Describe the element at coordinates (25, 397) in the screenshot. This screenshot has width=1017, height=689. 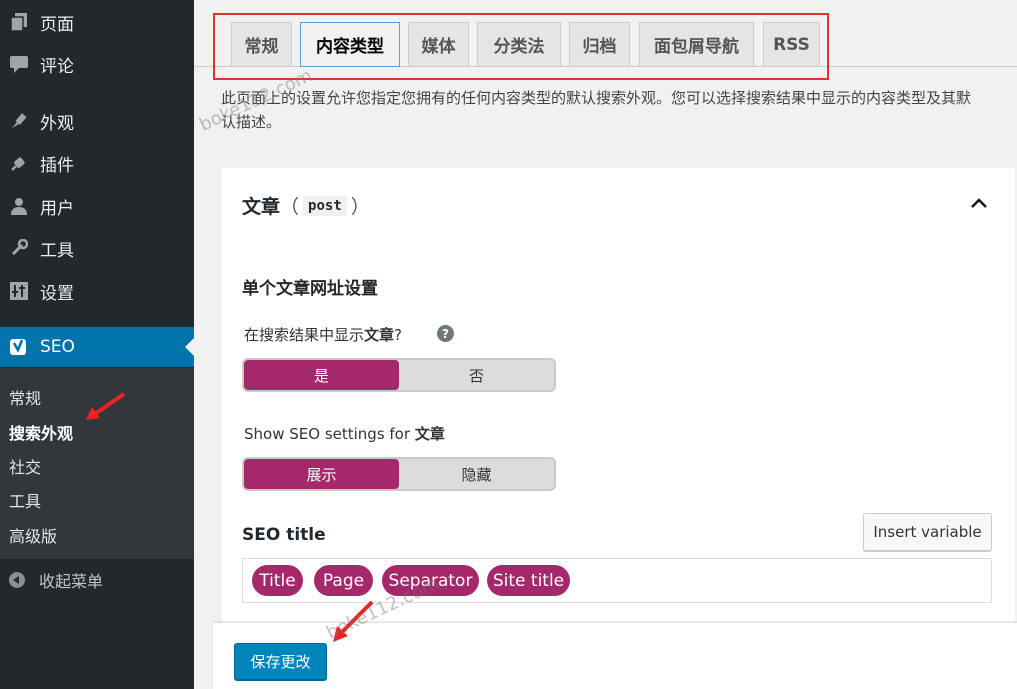
I see `submenu-item-general: 常规` at that location.